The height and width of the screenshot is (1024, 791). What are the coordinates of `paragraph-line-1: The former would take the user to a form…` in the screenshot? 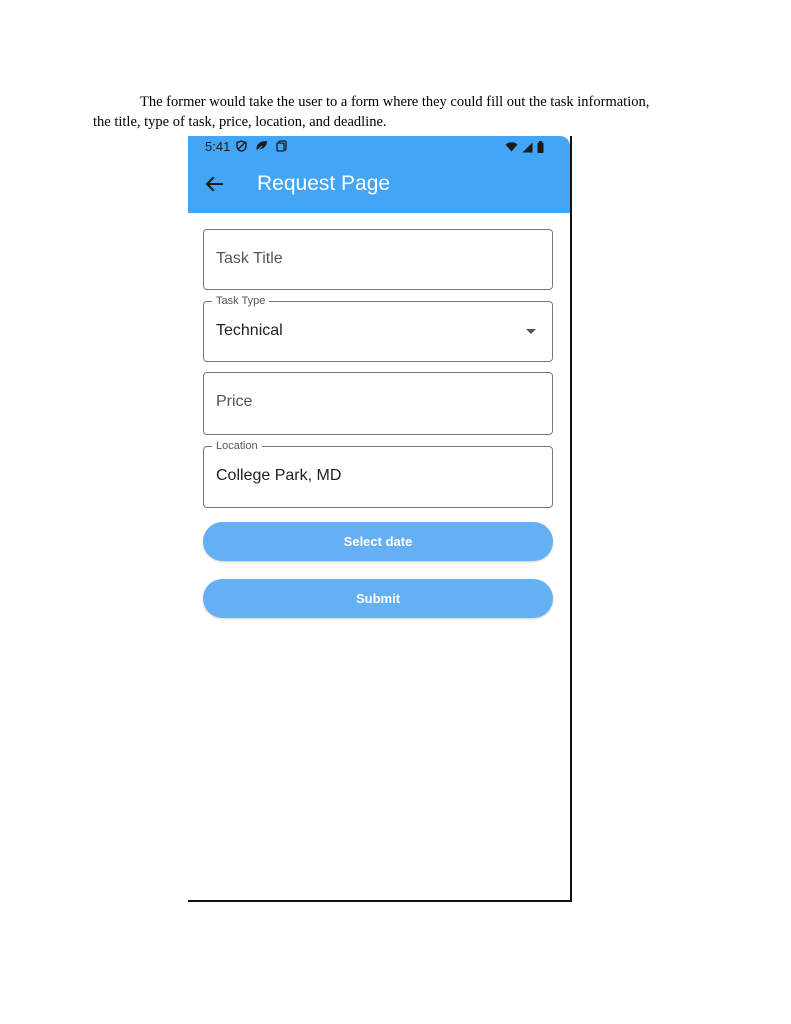 It's located at (395, 102).